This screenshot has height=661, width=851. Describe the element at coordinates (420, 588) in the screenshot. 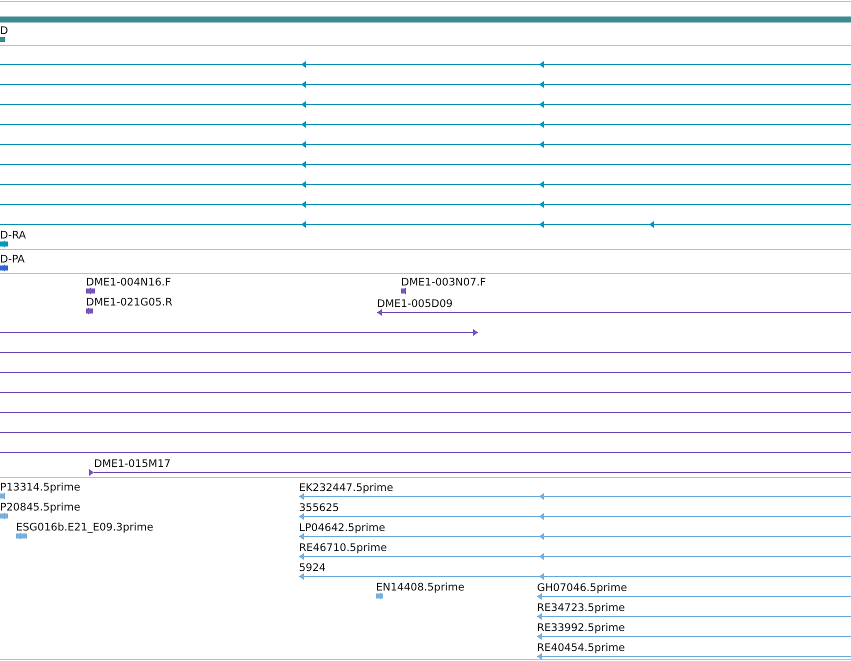

I see `feature-label: EN14408.5prime` at that location.